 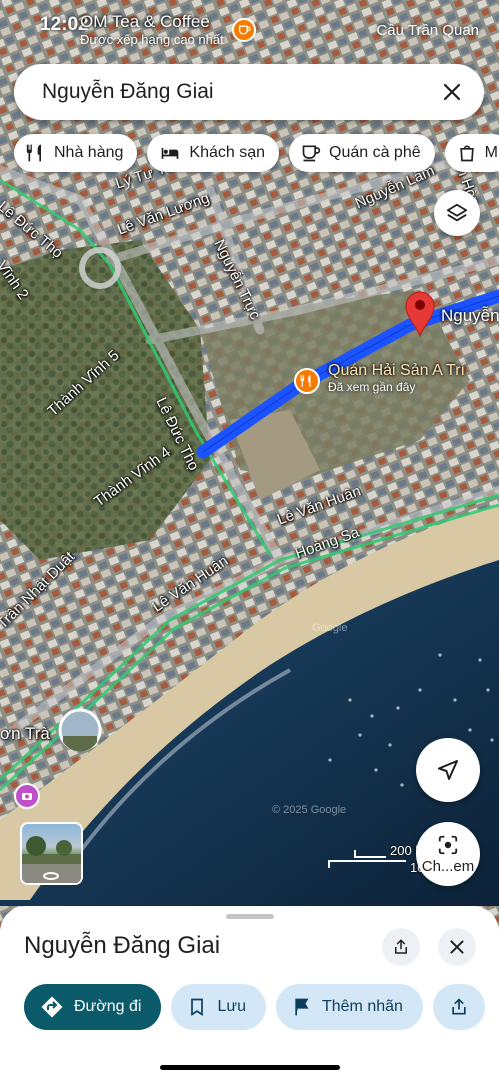 I want to click on share-button, so click(x=401, y=947).